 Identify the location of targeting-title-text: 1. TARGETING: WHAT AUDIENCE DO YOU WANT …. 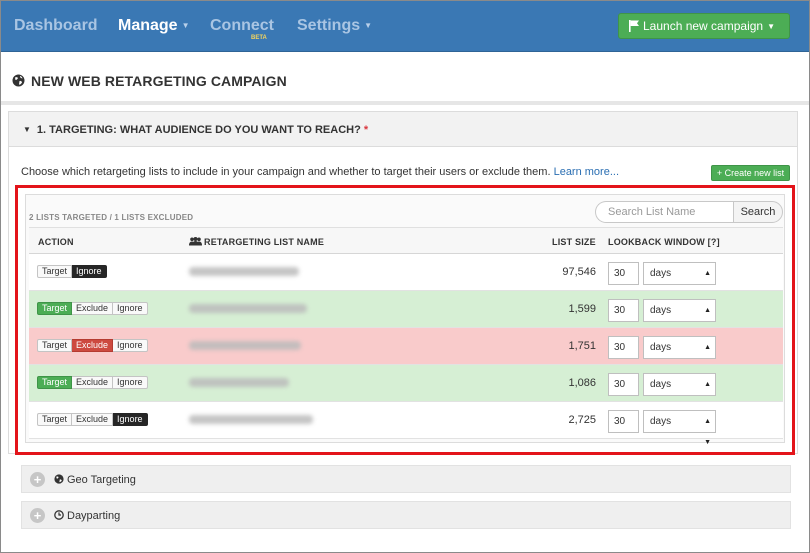
(198, 130).